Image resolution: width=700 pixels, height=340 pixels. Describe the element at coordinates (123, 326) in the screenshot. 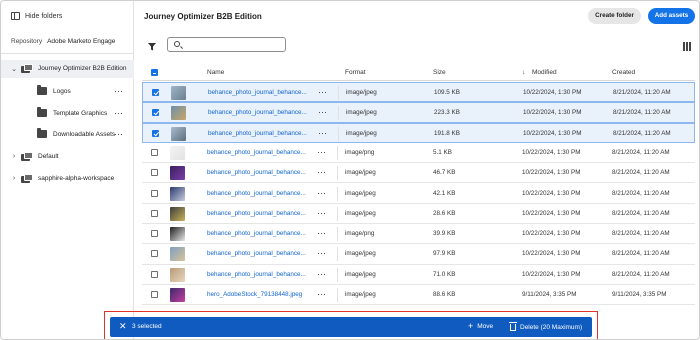

I see `close-icon: ✕` at that location.